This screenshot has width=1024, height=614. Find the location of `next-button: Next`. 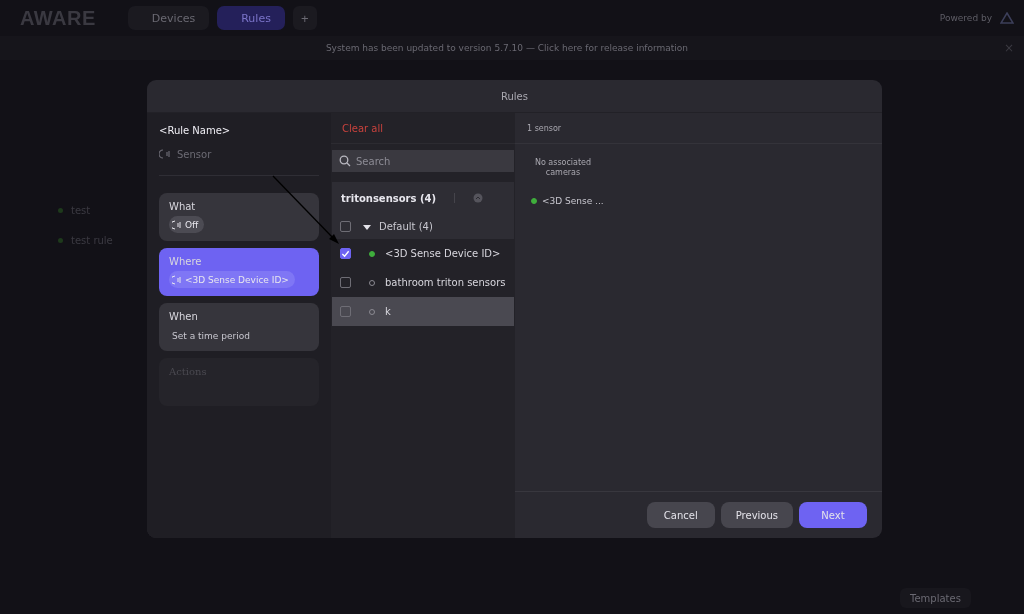

next-button: Next is located at coordinates (833, 515).